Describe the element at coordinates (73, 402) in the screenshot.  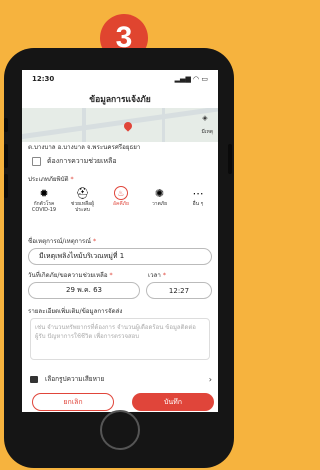
I see `cancel-button: ยกเลิก` at that location.